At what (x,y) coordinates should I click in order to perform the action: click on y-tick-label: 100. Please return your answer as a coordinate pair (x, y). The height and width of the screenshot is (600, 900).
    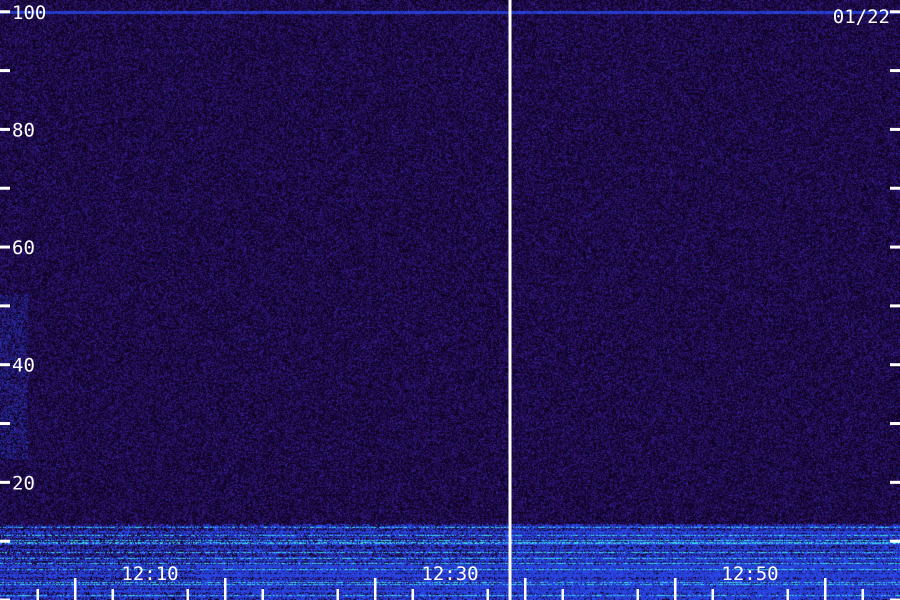
    Looking at the image, I should click on (29, 13).